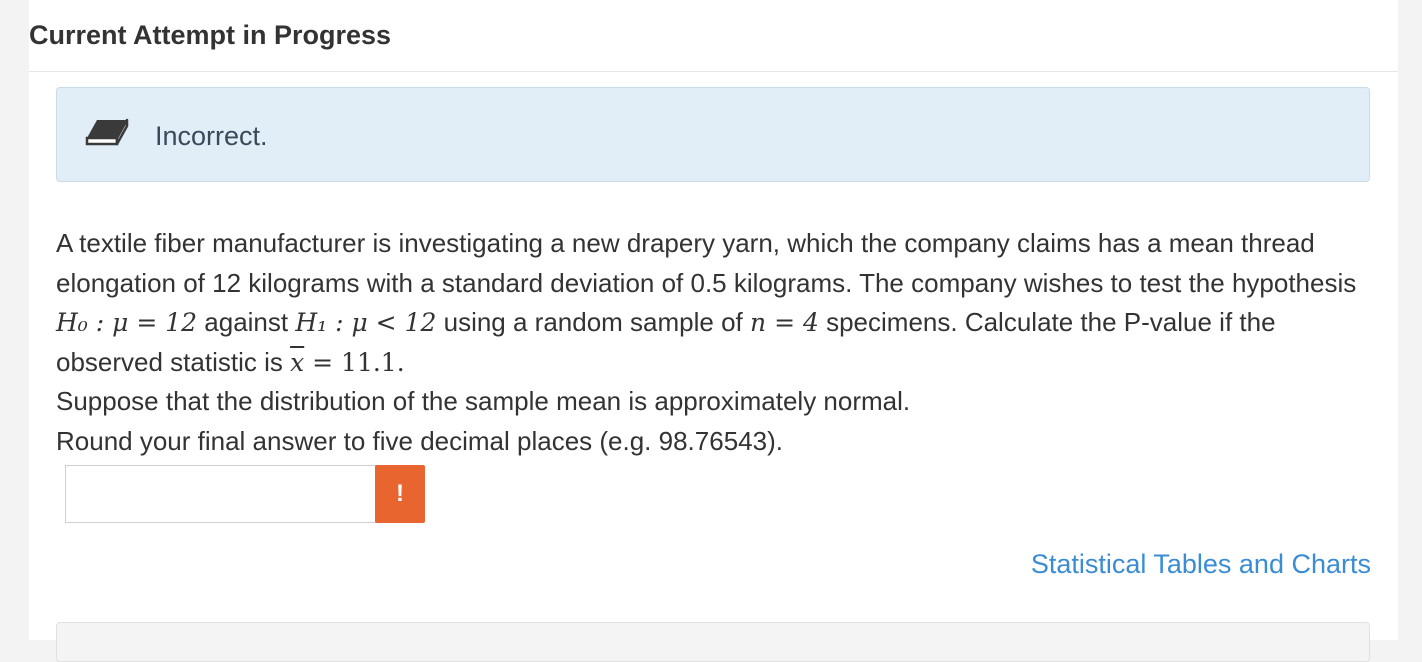 The image size is (1422, 662). Describe the element at coordinates (713, 642) in the screenshot. I see `next-section` at that location.